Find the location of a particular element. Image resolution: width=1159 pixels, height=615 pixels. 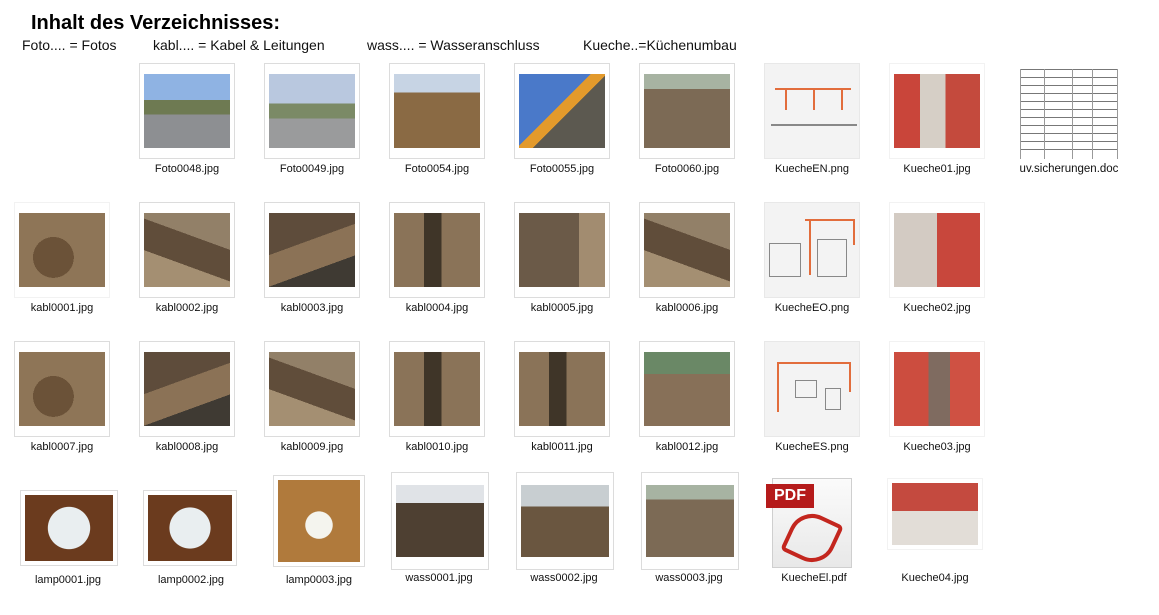

file-name: kabl0012.jpg is located at coordinates (687, 447).